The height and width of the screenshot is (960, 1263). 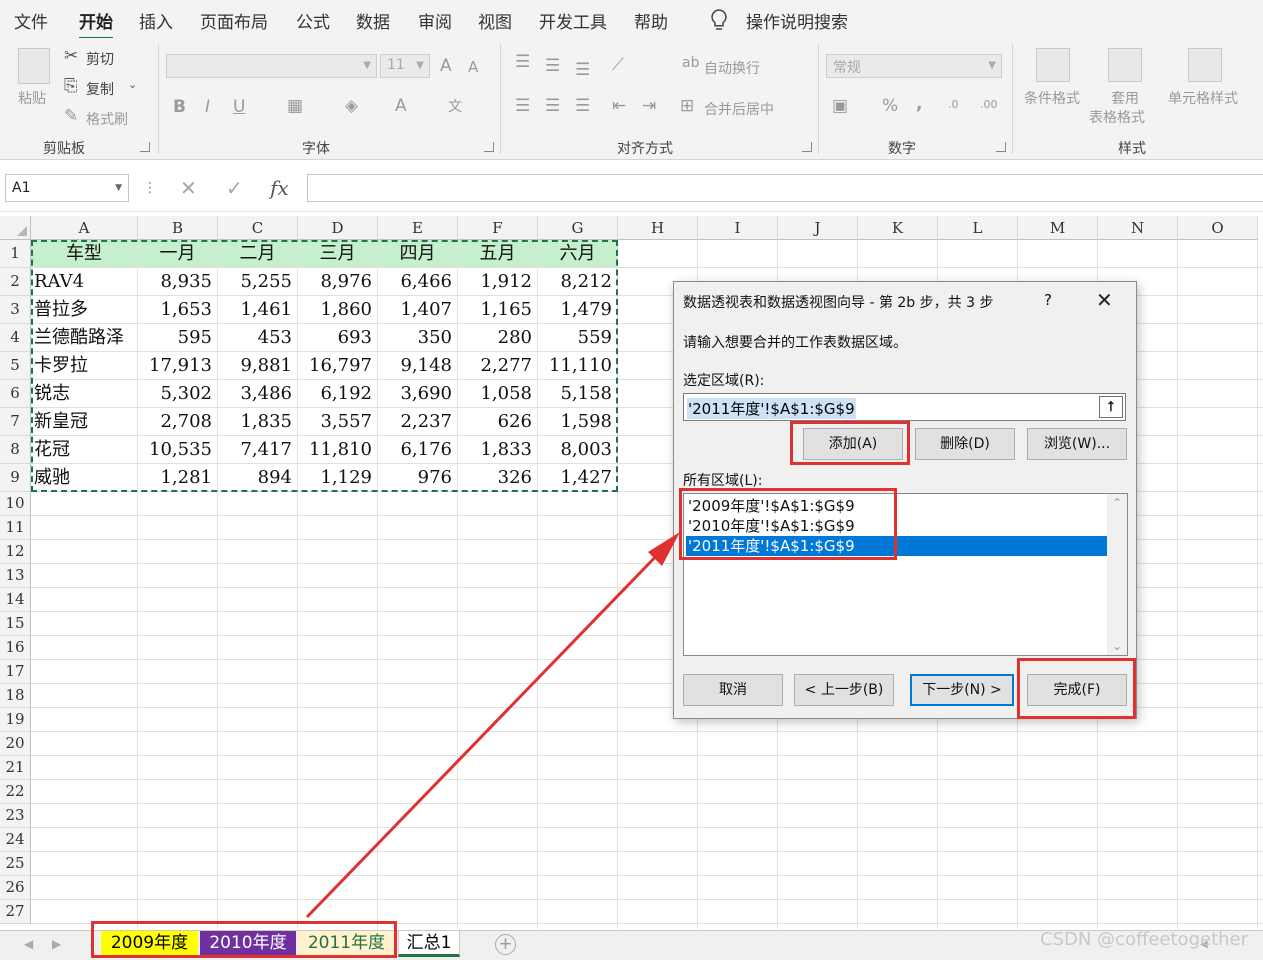 What do you see at coordinates (15, 228) in the screenshot?
I see `select-all-button` at bounding box center [15, 228].